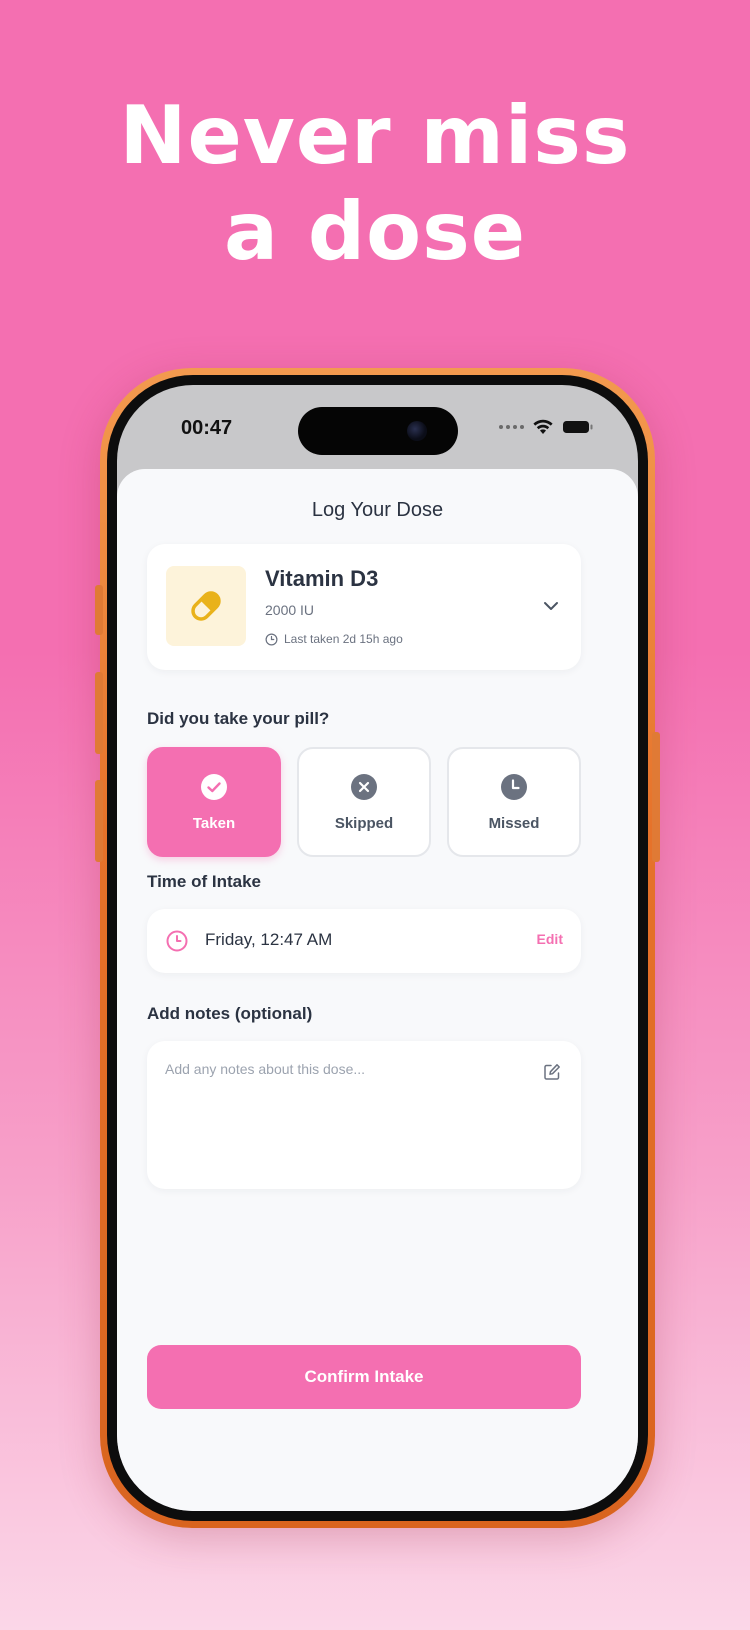 The image size is (750, 1630). What do you see at coordinates (511, 427) in the screenshot?
I see `signal-dots-icon` at bounding box center [511, 427].